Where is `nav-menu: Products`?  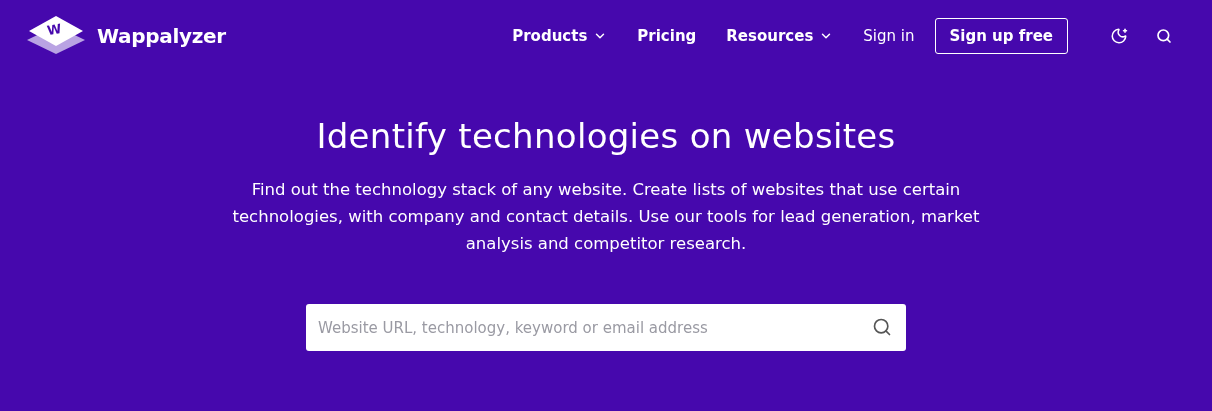 nav-menu: Products is located at coordinates (560, 36).